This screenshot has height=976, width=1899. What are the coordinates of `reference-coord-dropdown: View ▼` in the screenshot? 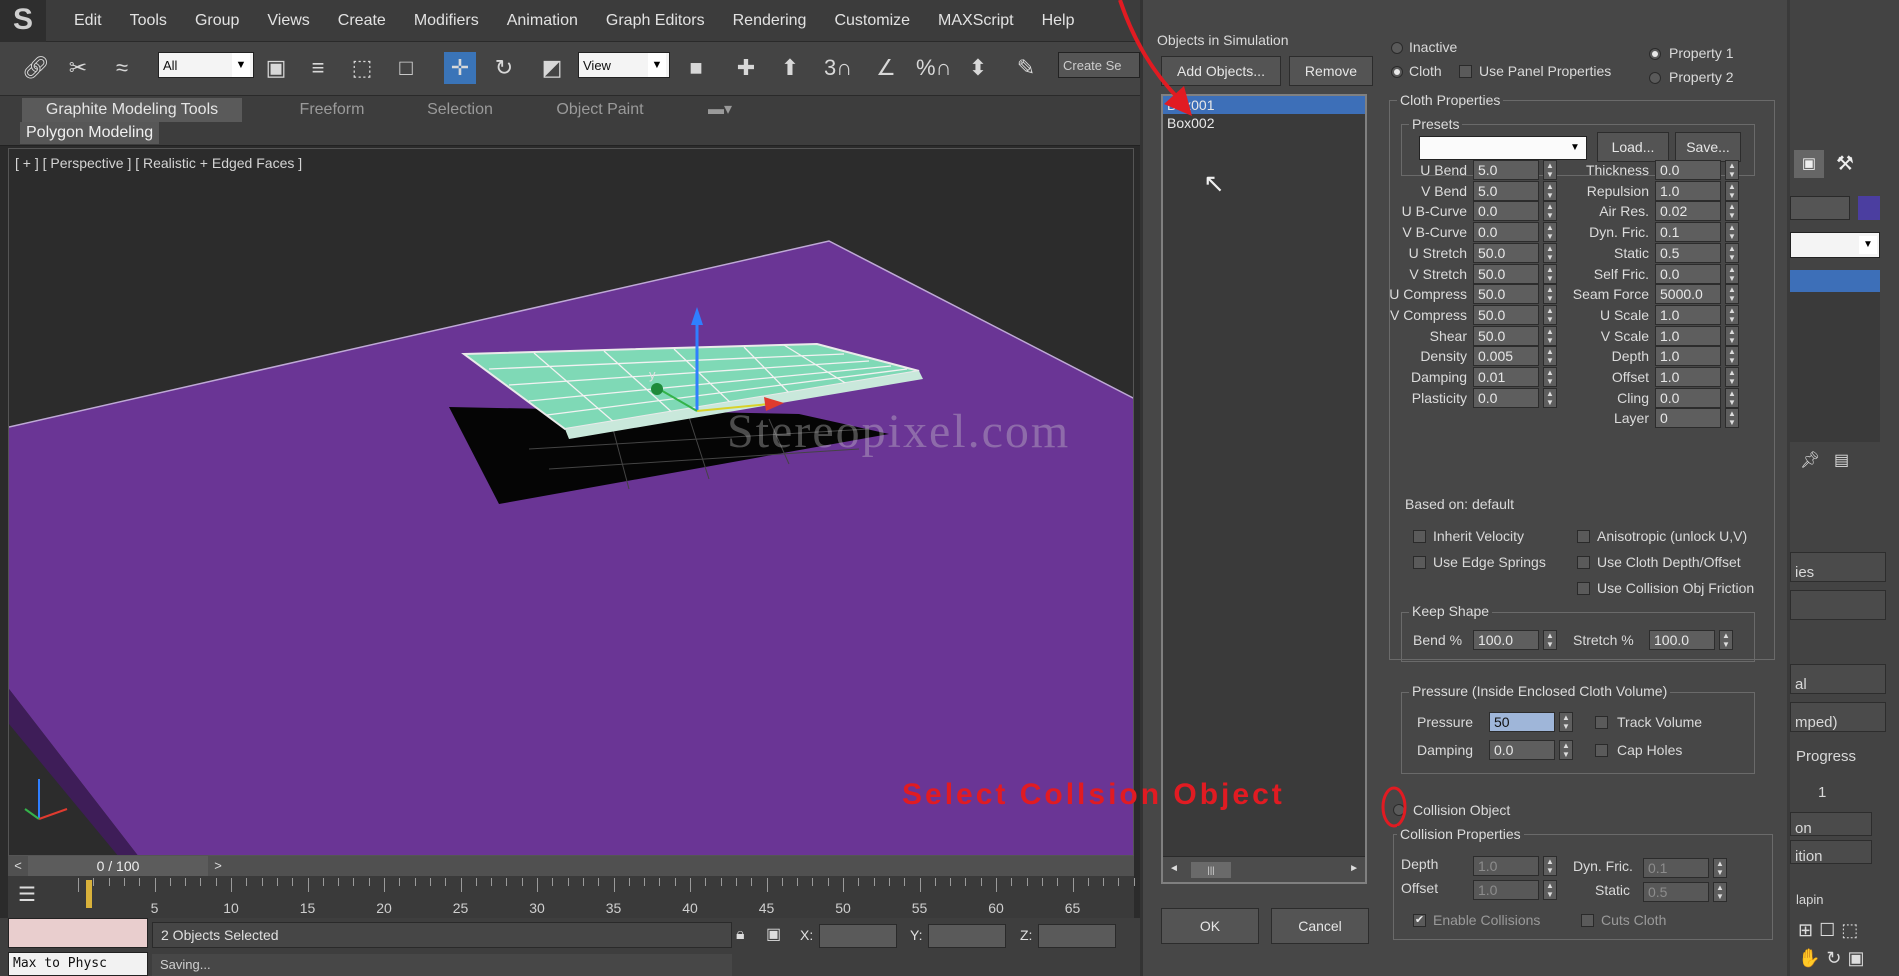 It's located at (624, 65).